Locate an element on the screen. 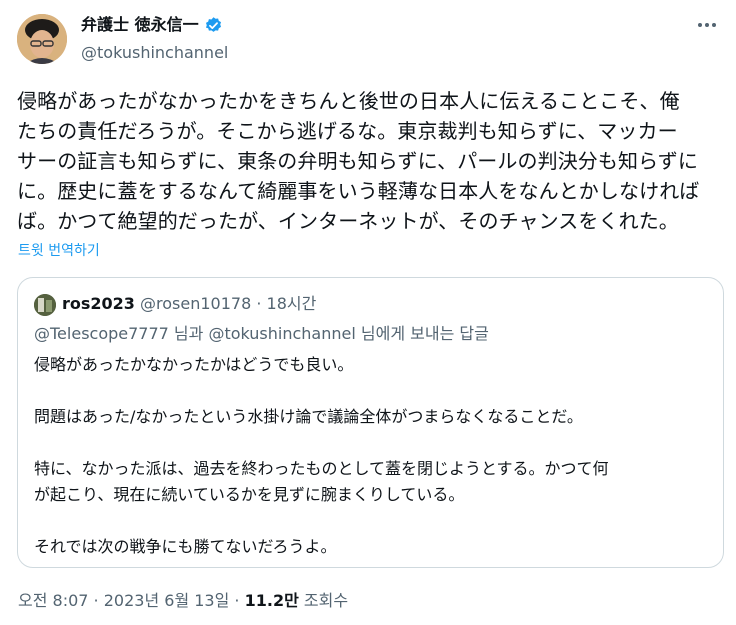 This screenshot has height=625, width=736. reply-mention-tokushin: @tokushinchannel is located at coordinates (281, 333).